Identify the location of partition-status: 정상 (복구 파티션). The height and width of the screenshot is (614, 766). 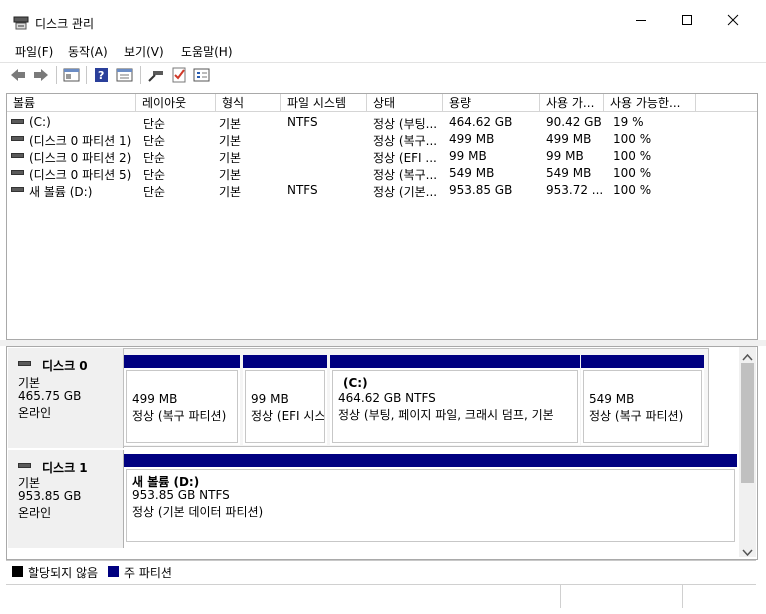
(179, 416).